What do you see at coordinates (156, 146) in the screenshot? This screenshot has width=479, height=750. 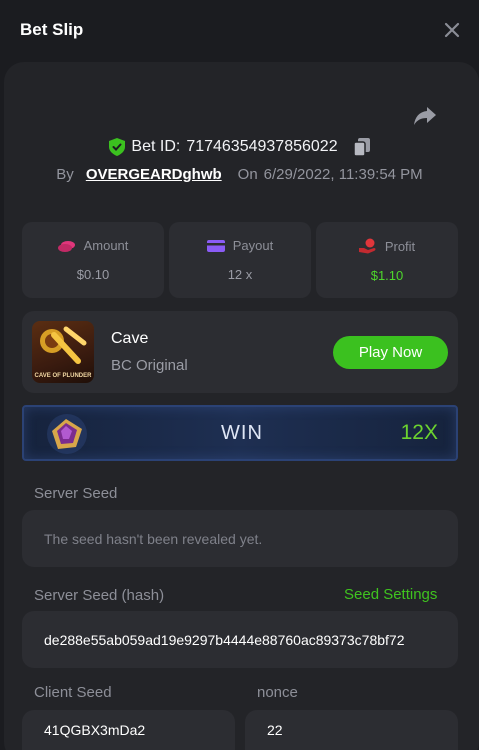 I see `bet-id-label: Bet ID:` at bounding box center [156, 146].